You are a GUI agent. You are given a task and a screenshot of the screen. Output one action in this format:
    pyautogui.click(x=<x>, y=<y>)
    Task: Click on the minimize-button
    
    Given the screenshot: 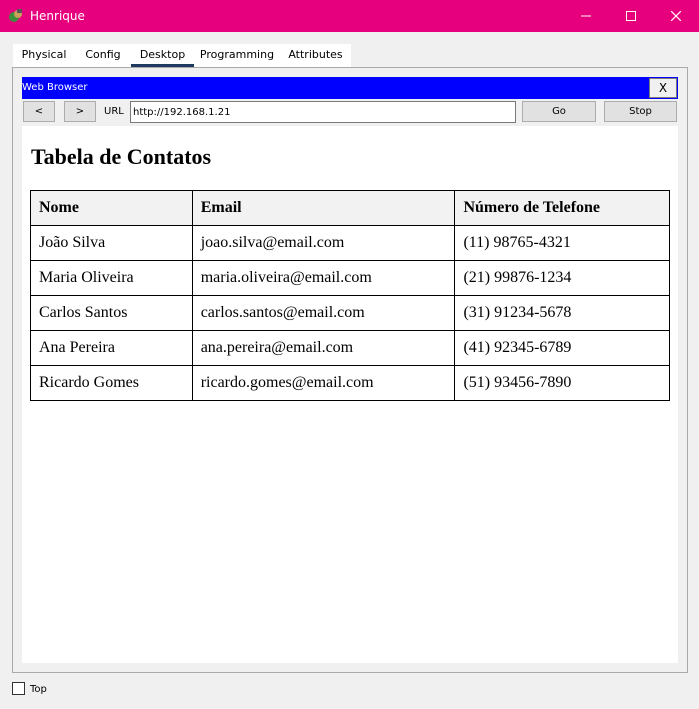 What is the action you would take?
    pyautogui.click(x=586, y=16)
    